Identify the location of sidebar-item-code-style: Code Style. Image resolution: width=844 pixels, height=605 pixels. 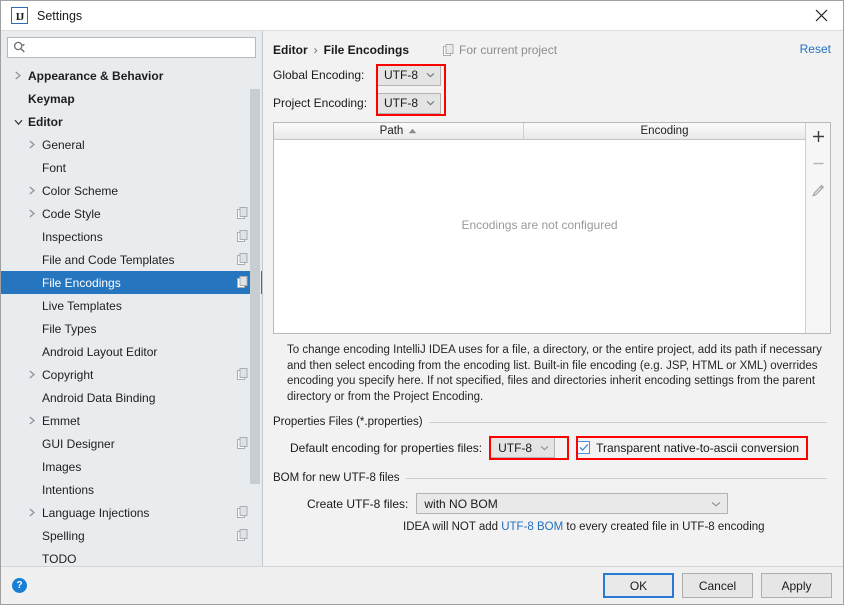
(131, 213).